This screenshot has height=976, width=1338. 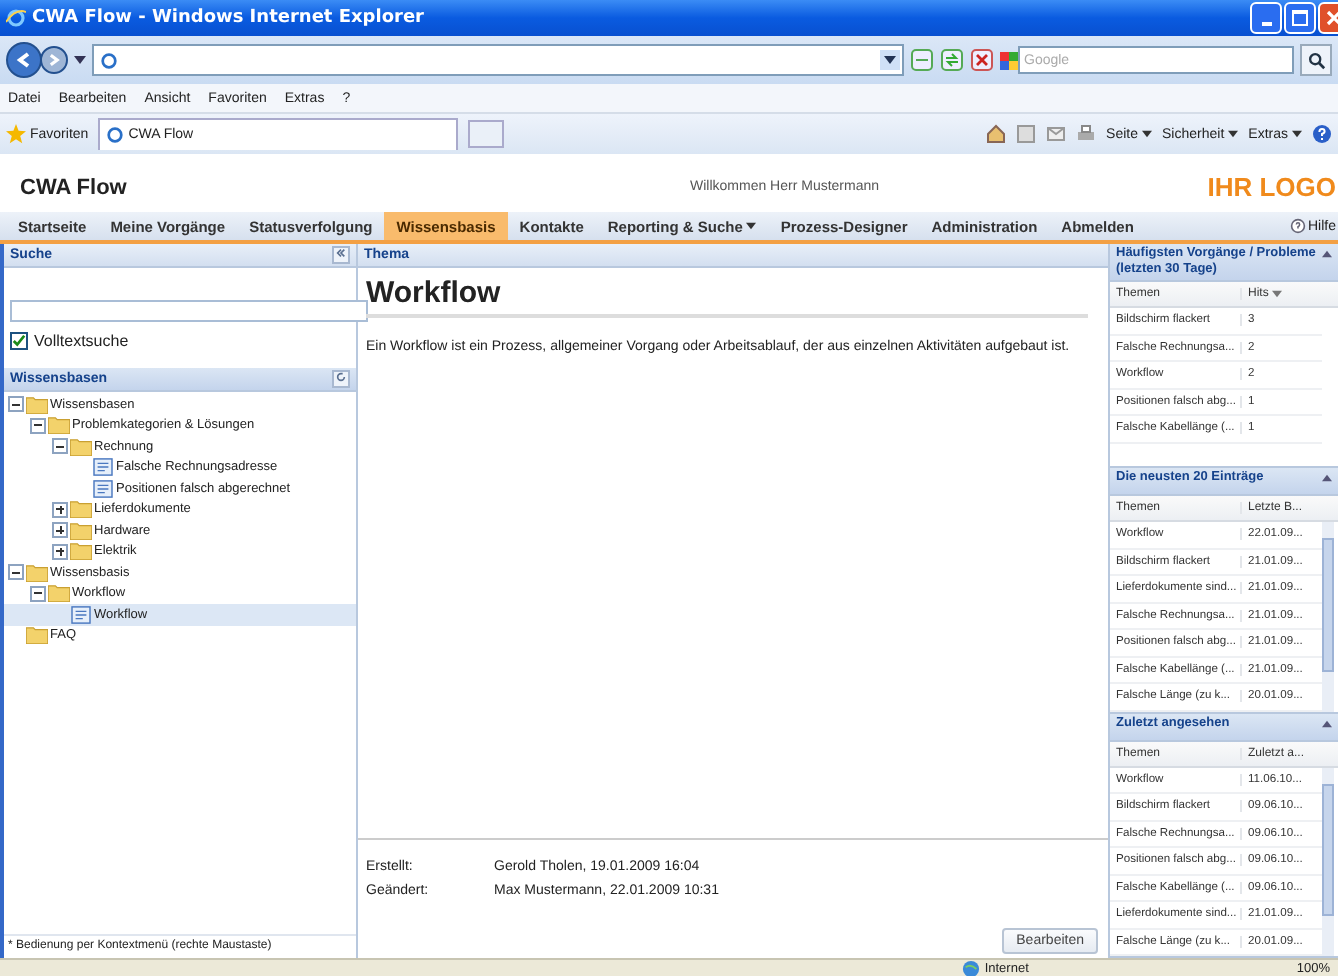 I want to click on window-title: CWA Flow - Windows Internet Explorer, so click(x=229, y=18).